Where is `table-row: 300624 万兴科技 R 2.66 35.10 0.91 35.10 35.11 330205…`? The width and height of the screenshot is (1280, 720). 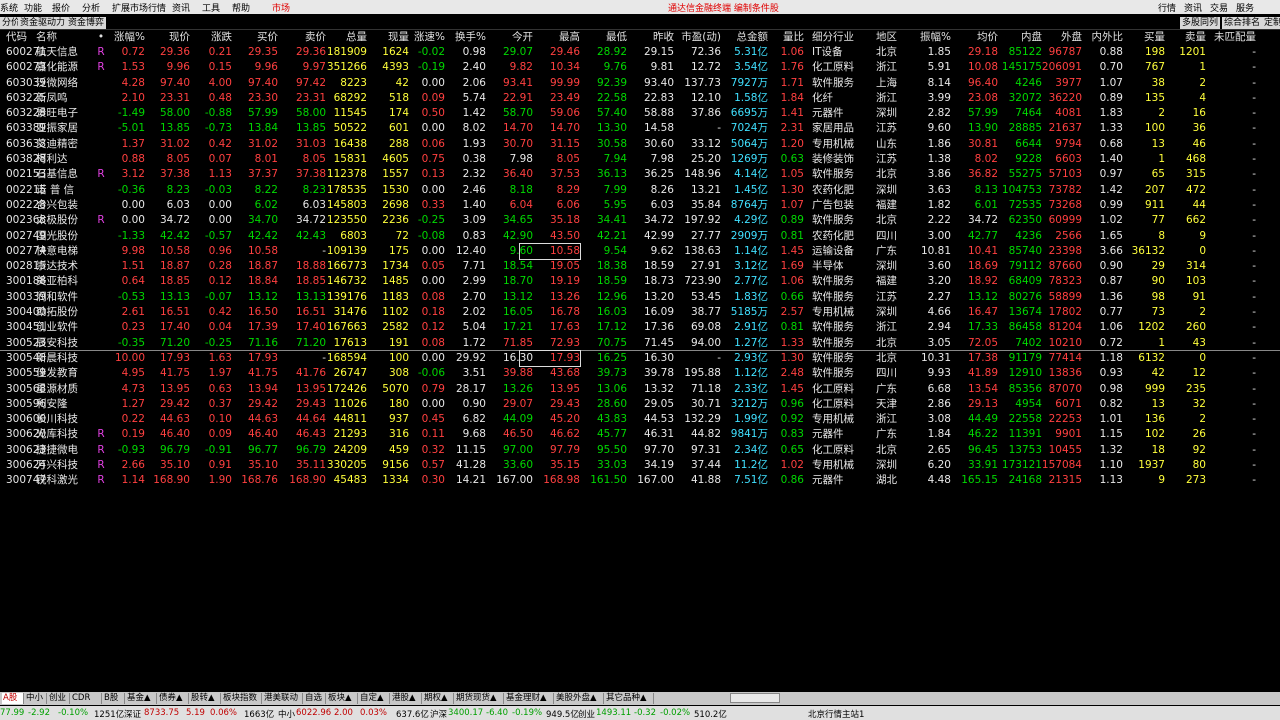 table-row: 300624 万兴科技 R 2.66 35.10 0.91 35.10 35.11 330205… is located at coordinates (640, 465).